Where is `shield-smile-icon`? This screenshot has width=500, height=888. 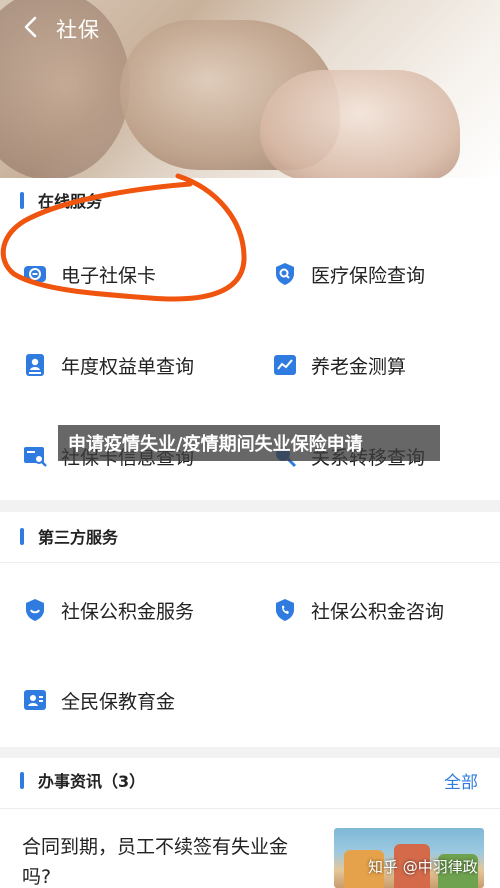 shield-smile-icon is located at coordinates (35, 610).